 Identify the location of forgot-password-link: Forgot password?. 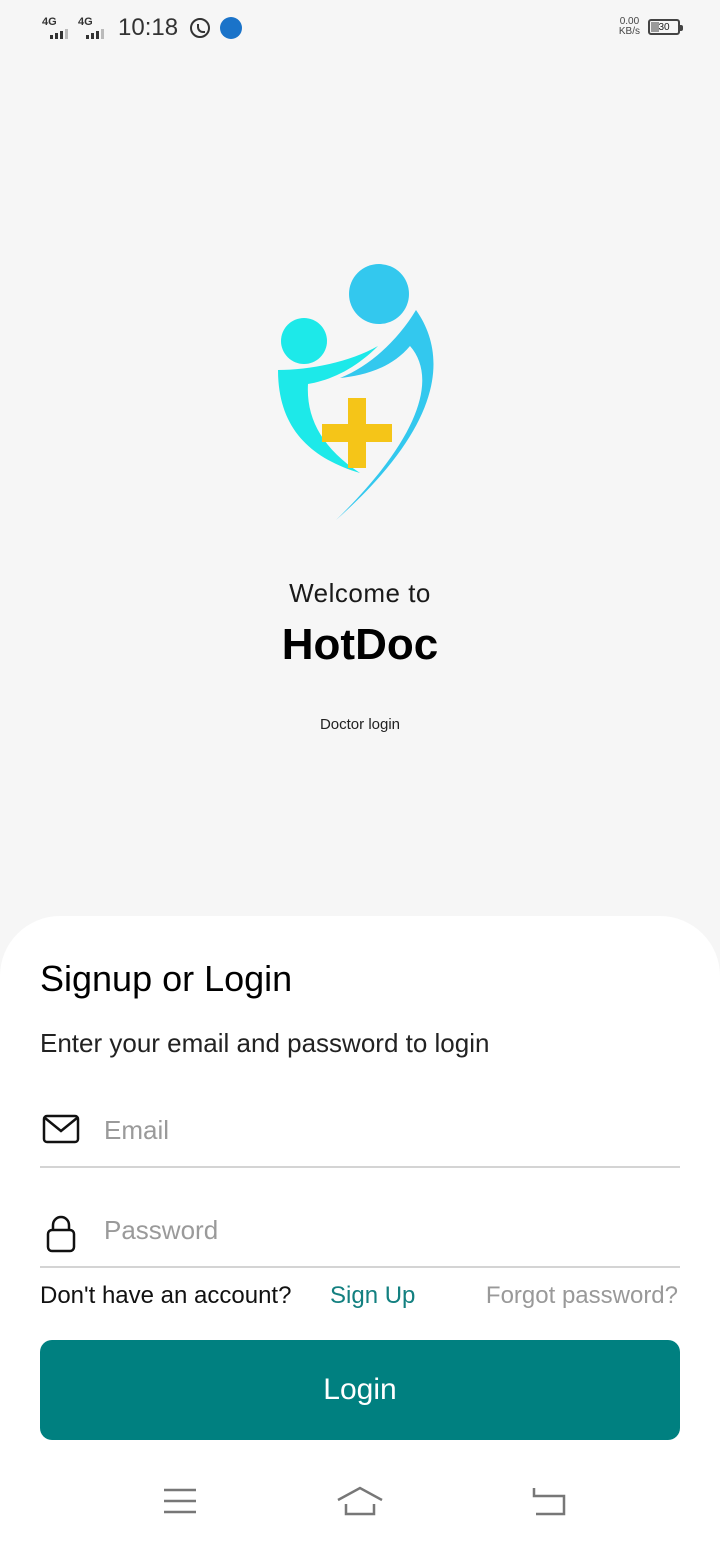
(582, 1296).